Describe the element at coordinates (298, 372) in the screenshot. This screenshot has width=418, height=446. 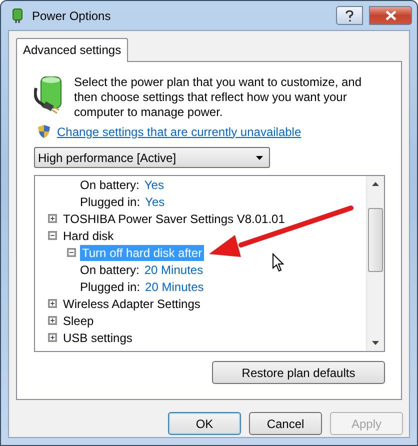
I see `restore-defaults-button: Restore plan defaults` at that location.